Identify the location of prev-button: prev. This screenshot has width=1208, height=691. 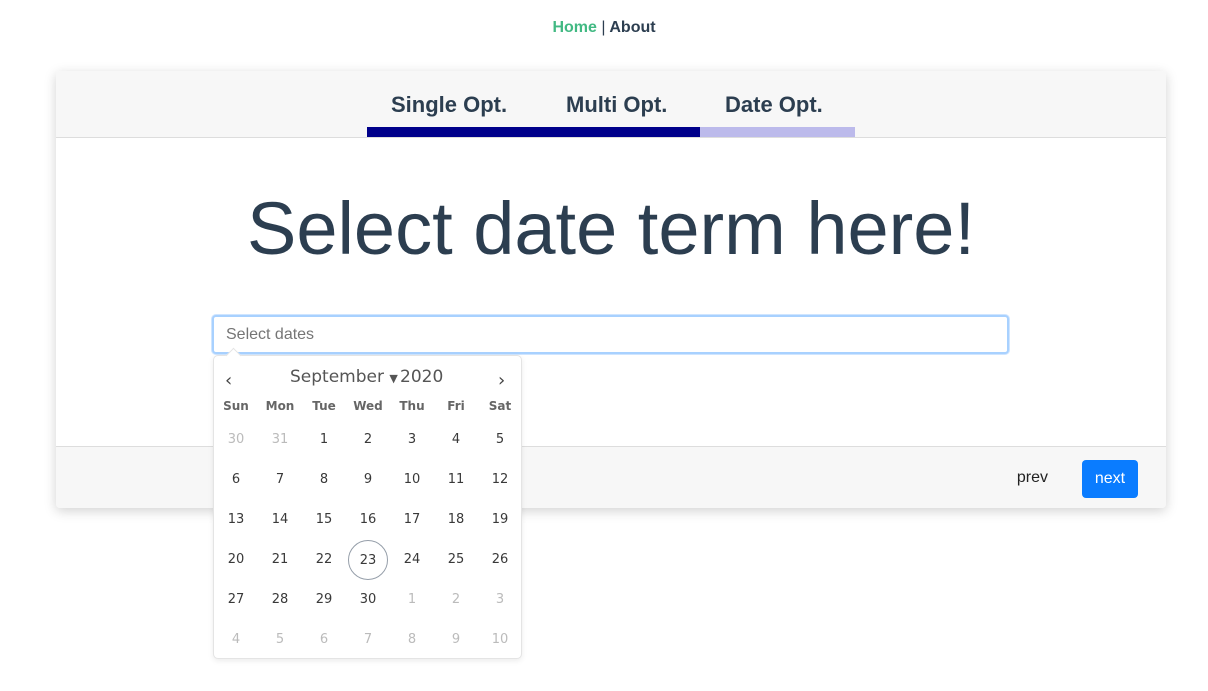
(1032, 478).